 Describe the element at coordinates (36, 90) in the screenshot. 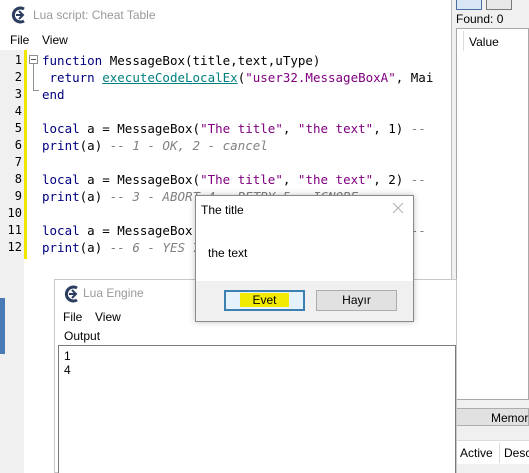

I see `fold-guide-end` at that location.